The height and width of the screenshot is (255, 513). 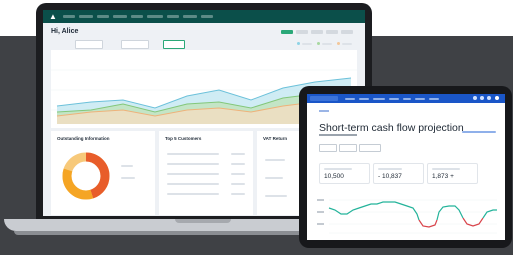 I want to click on cash-flow-line-chart, so click(x=407, y=216).